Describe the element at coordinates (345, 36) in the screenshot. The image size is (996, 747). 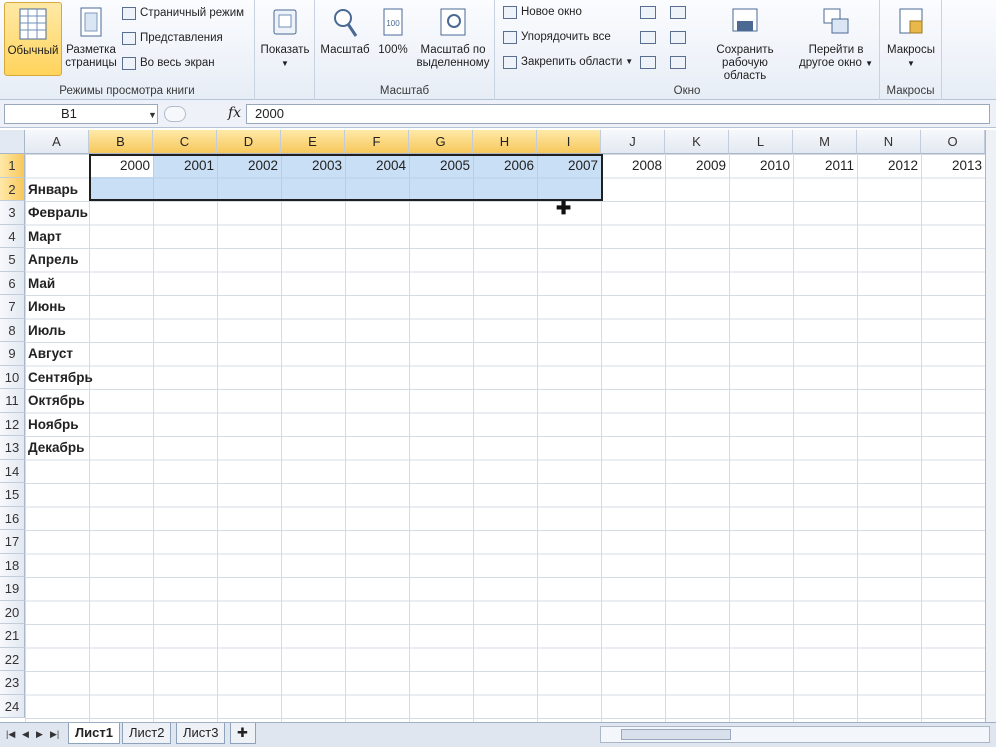
I see `zoom-button: Масштаб` at that location.